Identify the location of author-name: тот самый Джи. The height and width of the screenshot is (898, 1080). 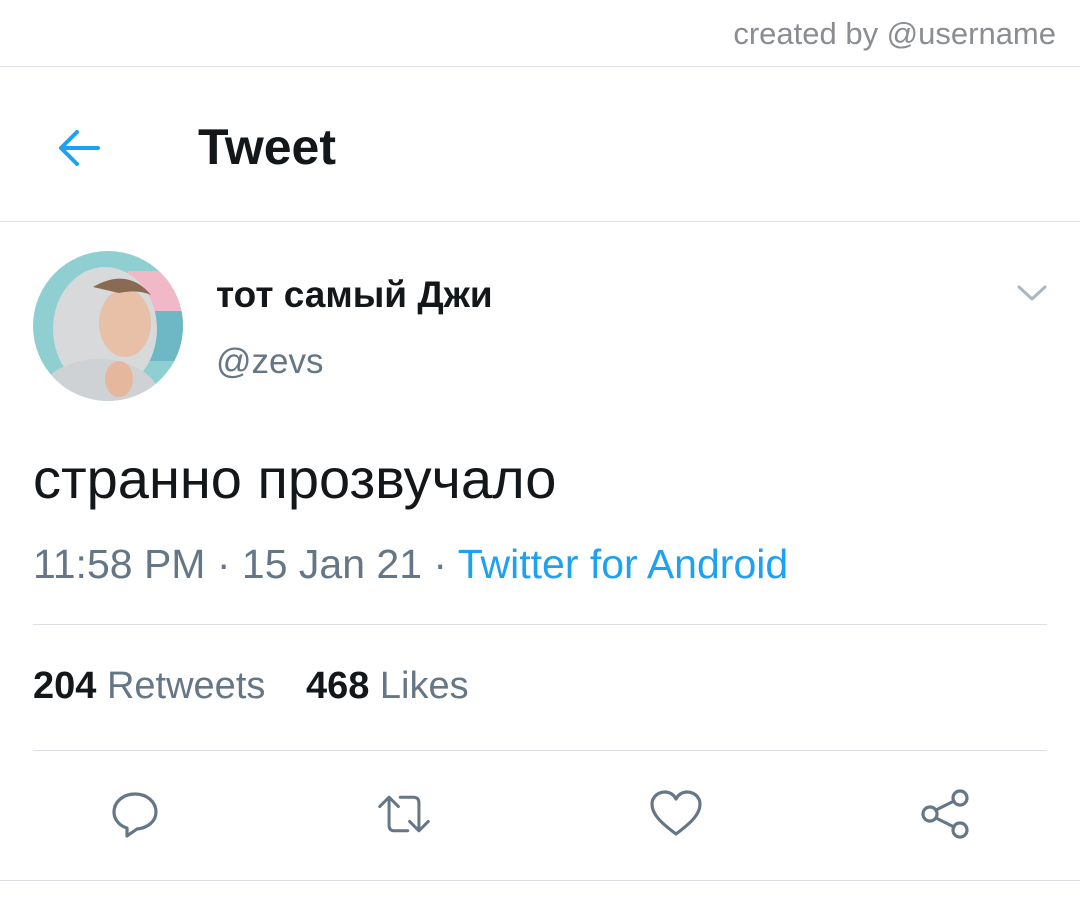
(354, 295).